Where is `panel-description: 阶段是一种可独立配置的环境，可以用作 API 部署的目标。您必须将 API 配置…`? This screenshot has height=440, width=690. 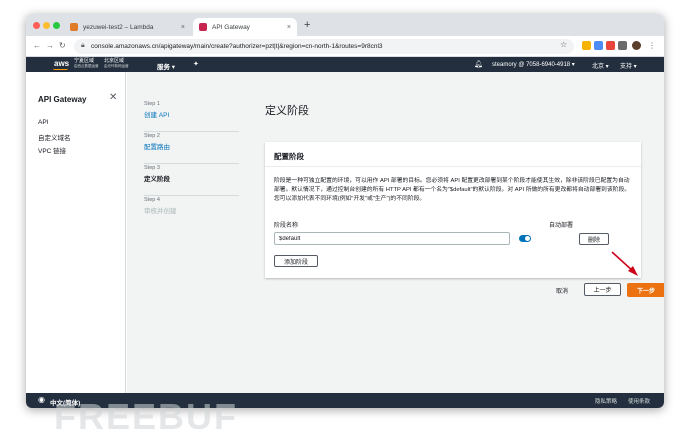 panel-description: 阶段是一种可独立配置的环境，可以用作 API 部署的目标。您必须将 API 配置… is located at coordinates (452, 190).